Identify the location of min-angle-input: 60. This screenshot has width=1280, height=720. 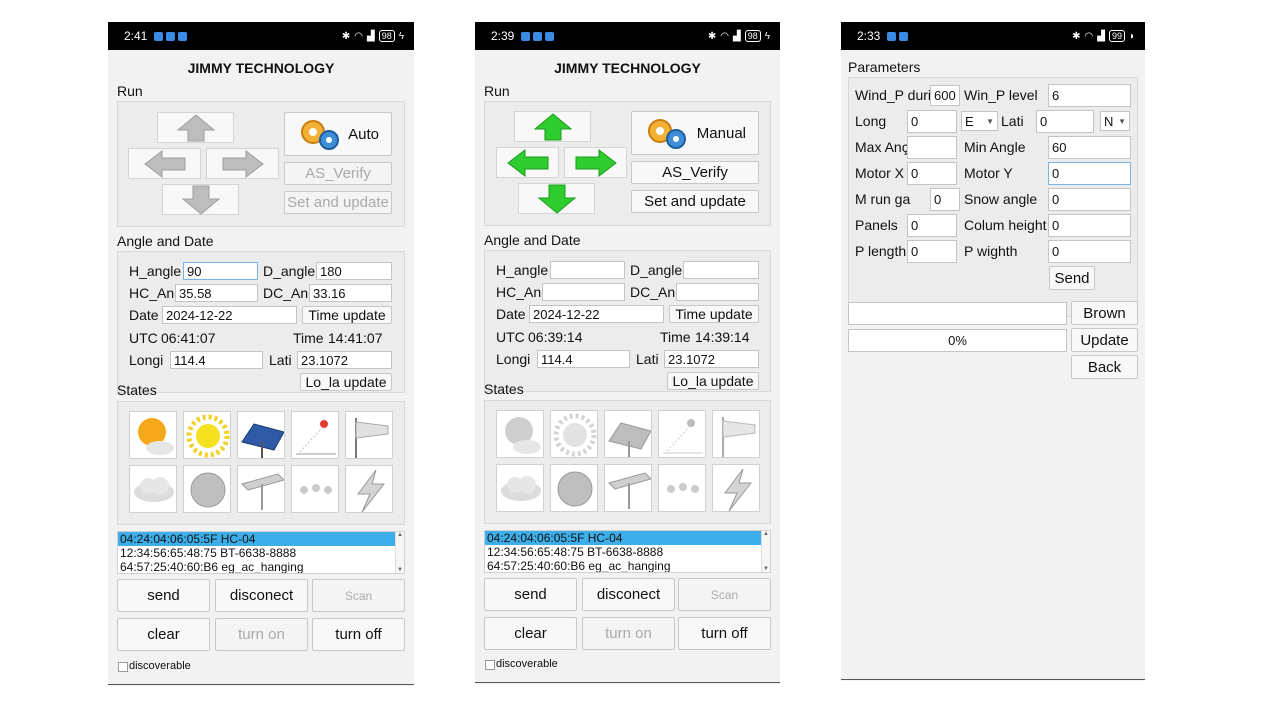
(1089, 147).